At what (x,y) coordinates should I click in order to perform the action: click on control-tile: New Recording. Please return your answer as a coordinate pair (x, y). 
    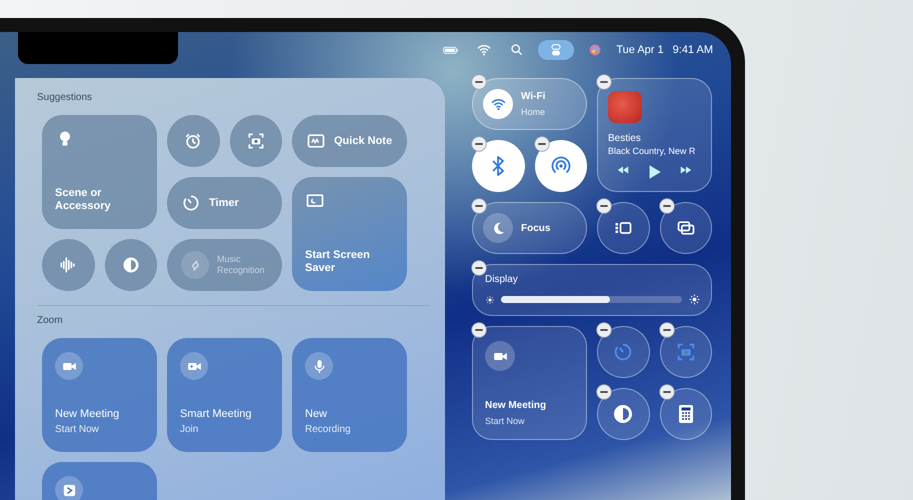
    Looking at the image, I should click on (349, 395).